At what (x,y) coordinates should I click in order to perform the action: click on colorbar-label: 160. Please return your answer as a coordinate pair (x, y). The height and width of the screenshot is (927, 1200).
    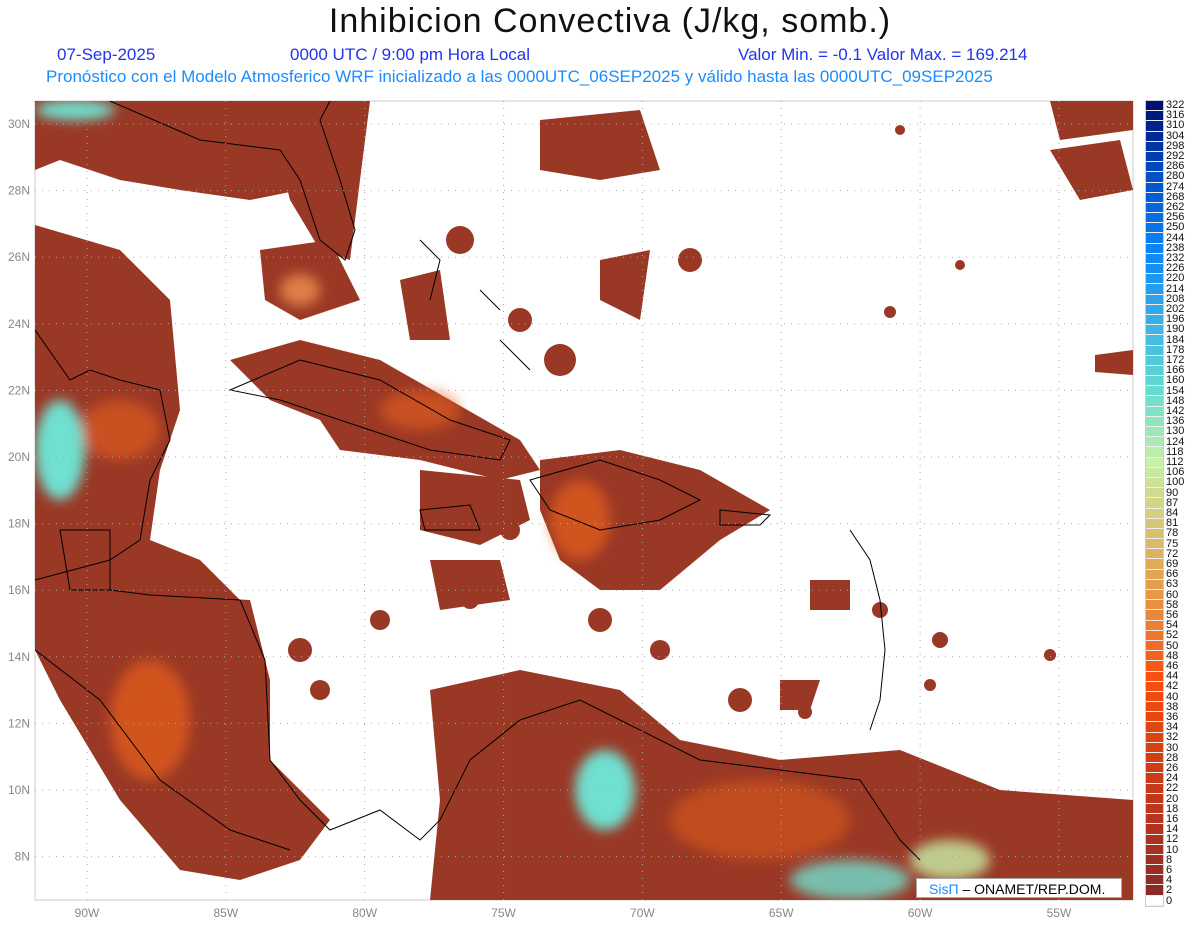
    Looking at the image, I should click on (1175, 380).